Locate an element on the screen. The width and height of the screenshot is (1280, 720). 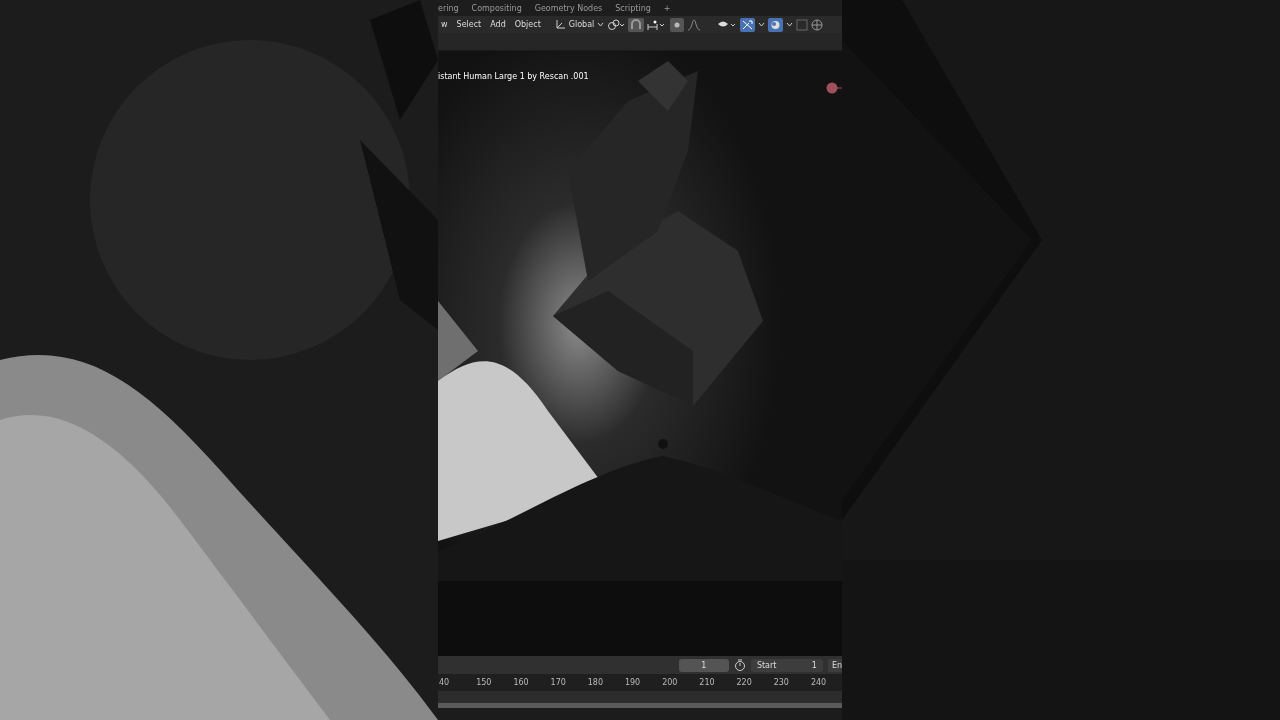
frame-number: 40 is located at coordinates (445, 682).